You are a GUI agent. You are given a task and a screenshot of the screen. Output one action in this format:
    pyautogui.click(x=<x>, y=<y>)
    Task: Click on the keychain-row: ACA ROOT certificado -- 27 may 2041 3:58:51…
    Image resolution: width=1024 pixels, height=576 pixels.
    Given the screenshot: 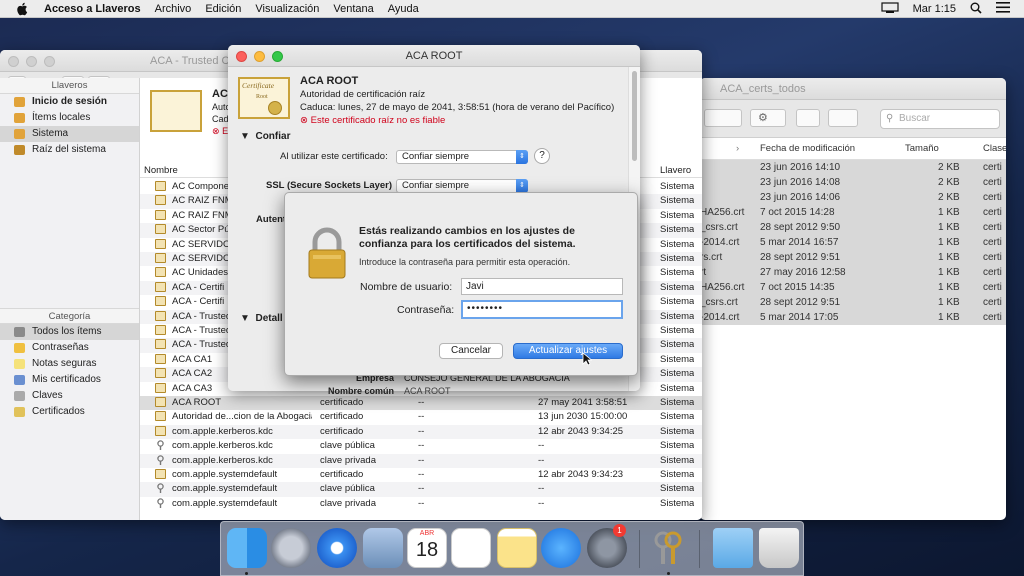 What is the action you would take?
    pyautogui.click(x=421, y=403)
    